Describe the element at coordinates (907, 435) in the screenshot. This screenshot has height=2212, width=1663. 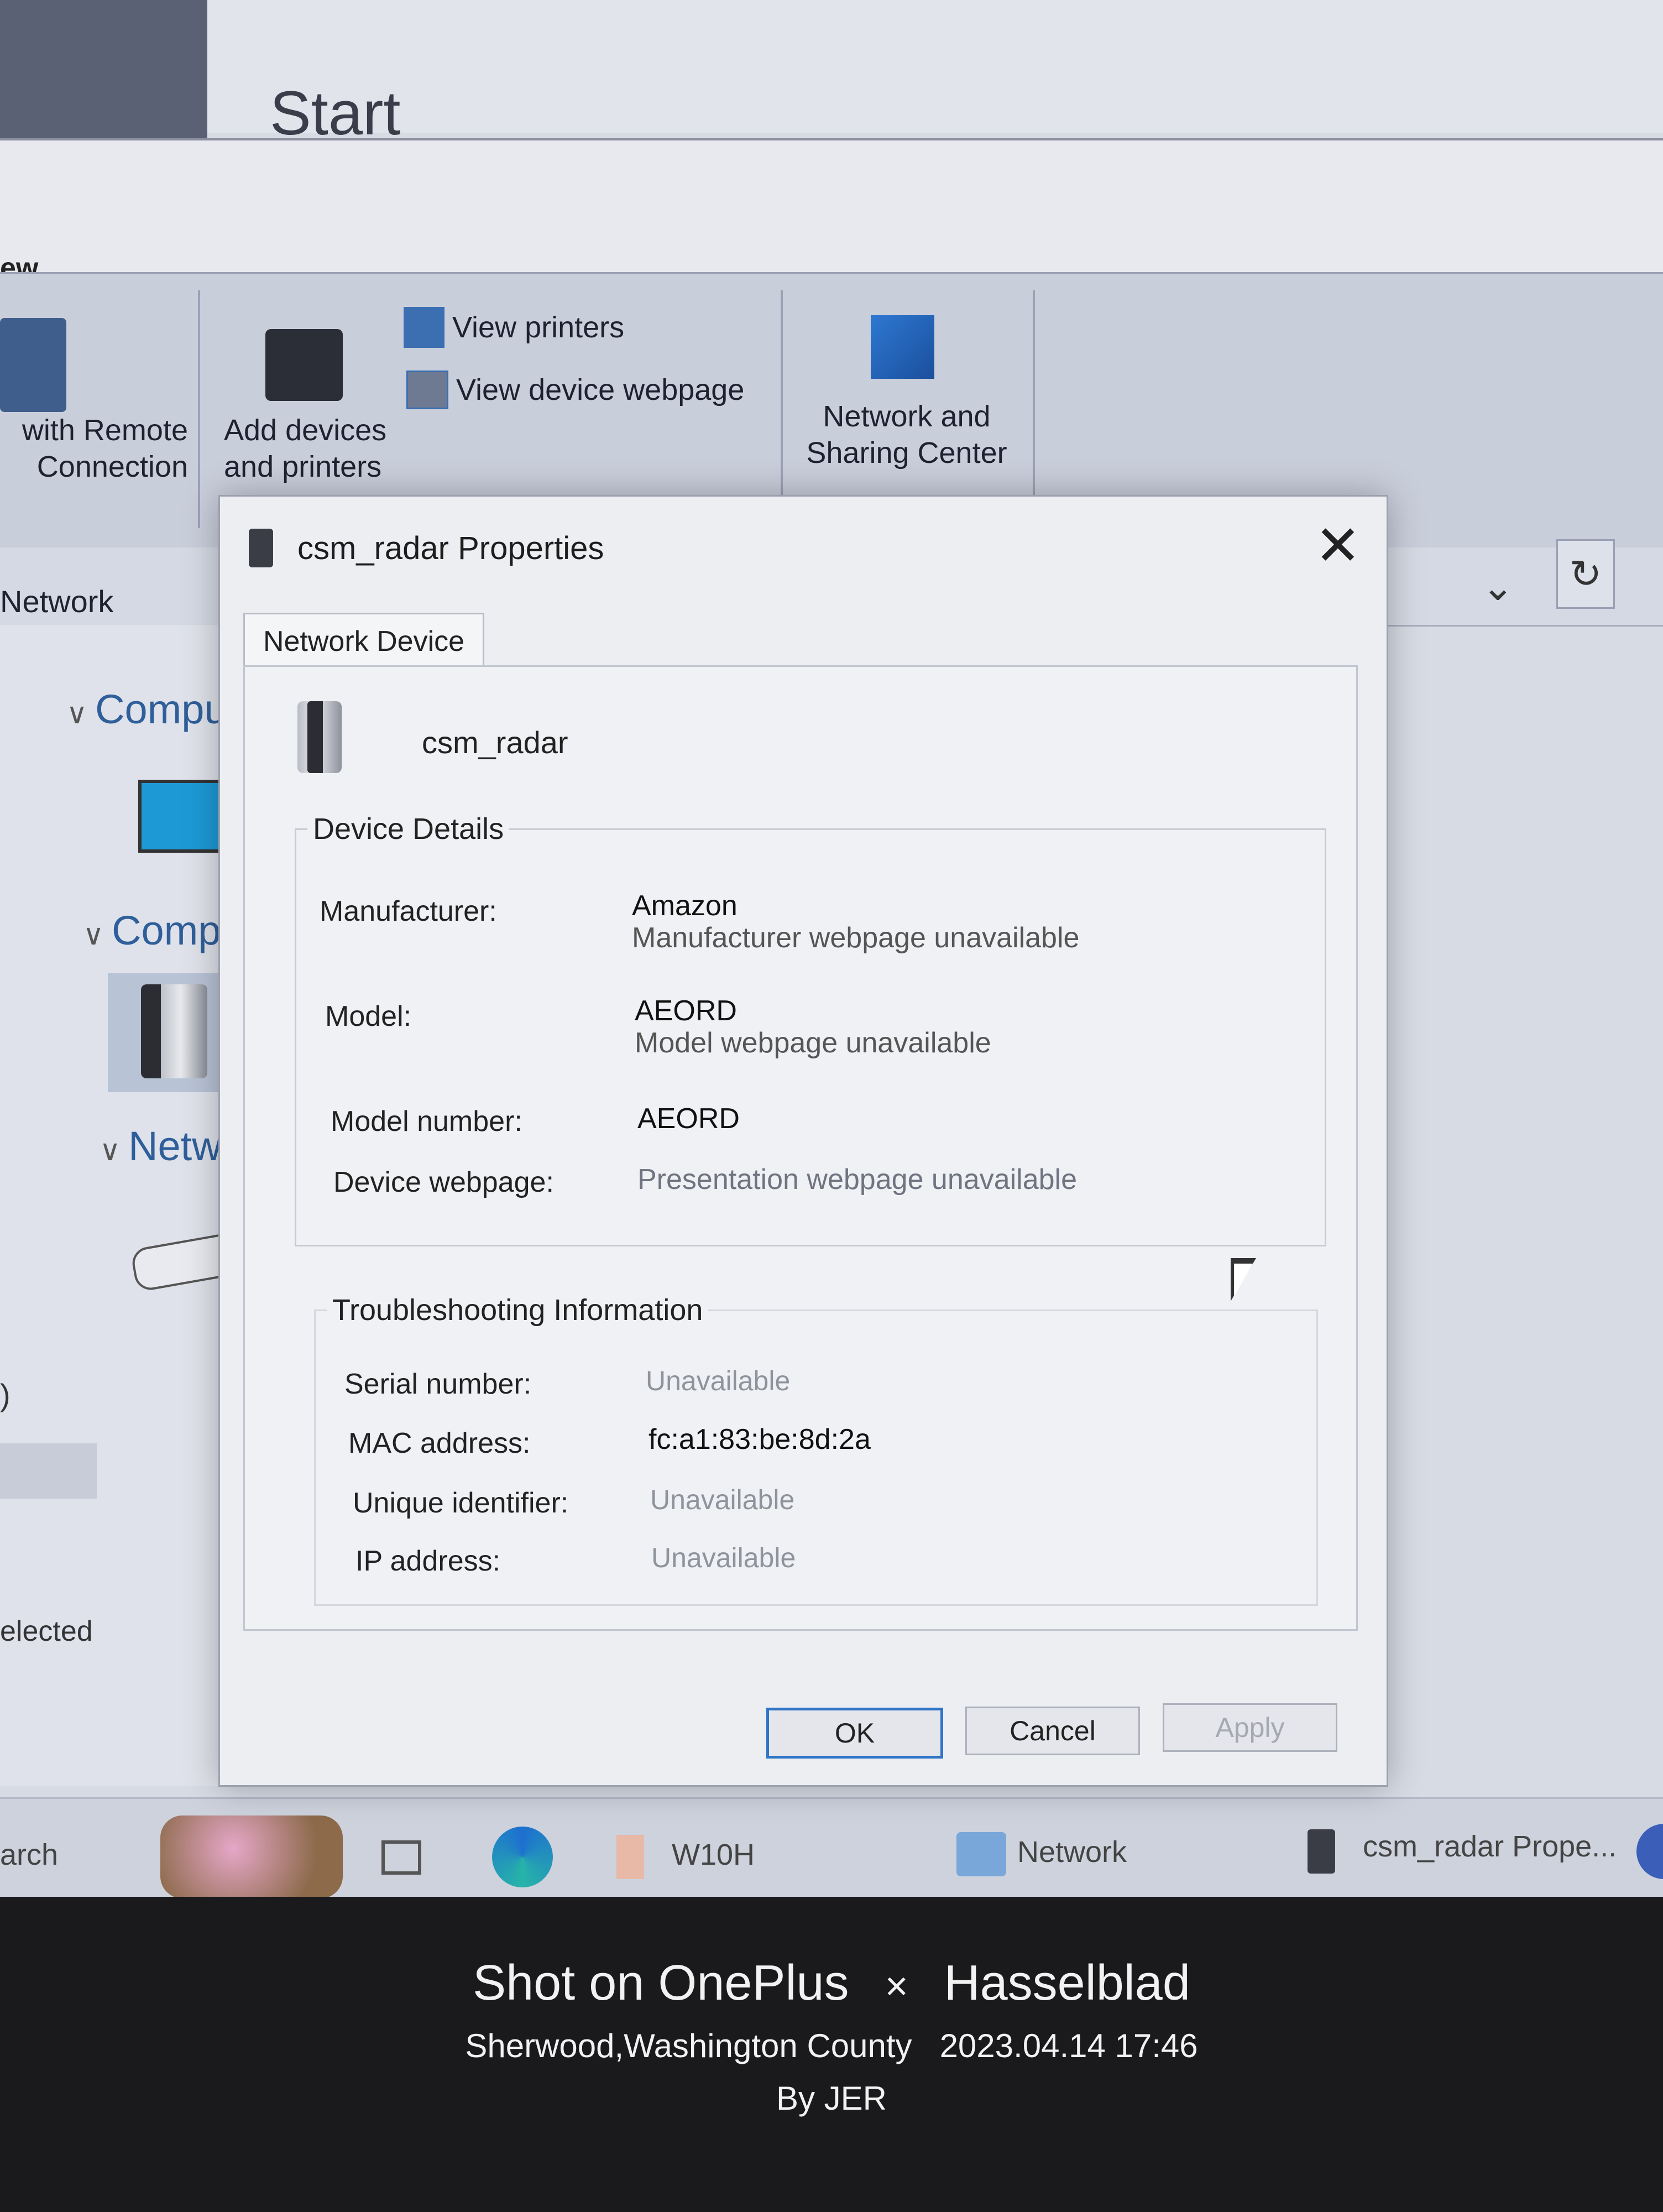
I see `network-sharing-button: Network and Sharing Center` at that location.